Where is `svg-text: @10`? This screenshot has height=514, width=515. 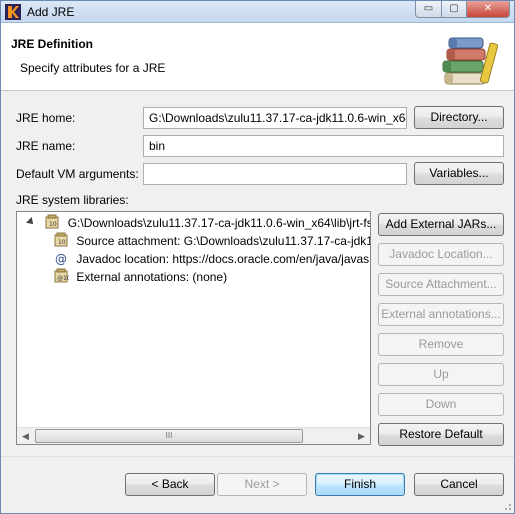
svg-text: @10 is located at coordinates (63, 278).